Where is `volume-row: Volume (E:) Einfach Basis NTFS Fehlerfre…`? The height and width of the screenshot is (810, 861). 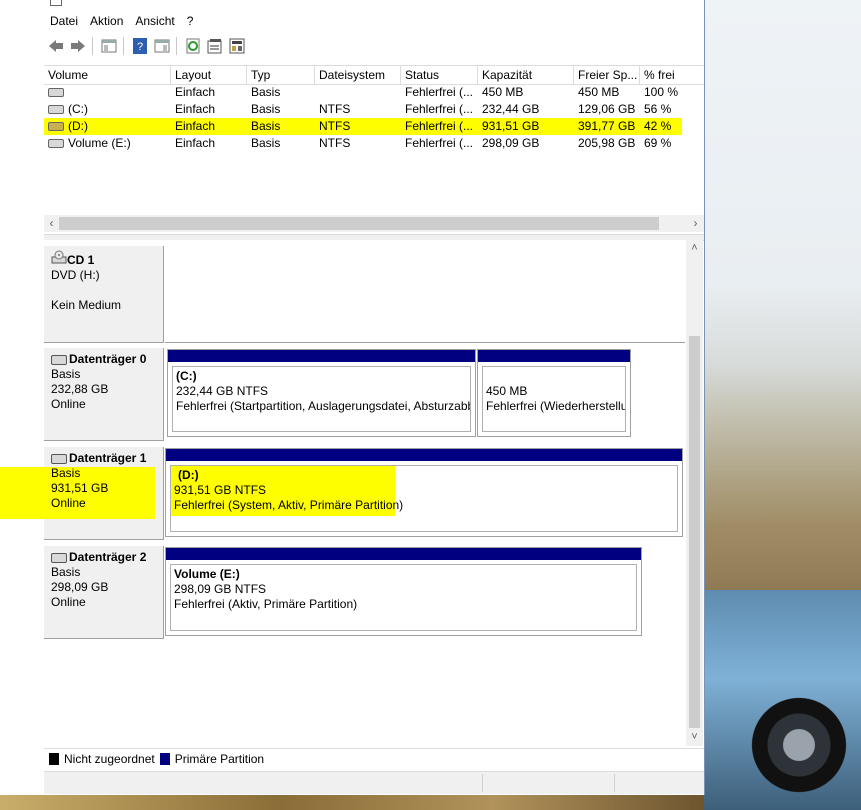 volume-row: Volume (E:) Einfach Basis NTFS Fehlerfre… is located at coordinates (374, 143).